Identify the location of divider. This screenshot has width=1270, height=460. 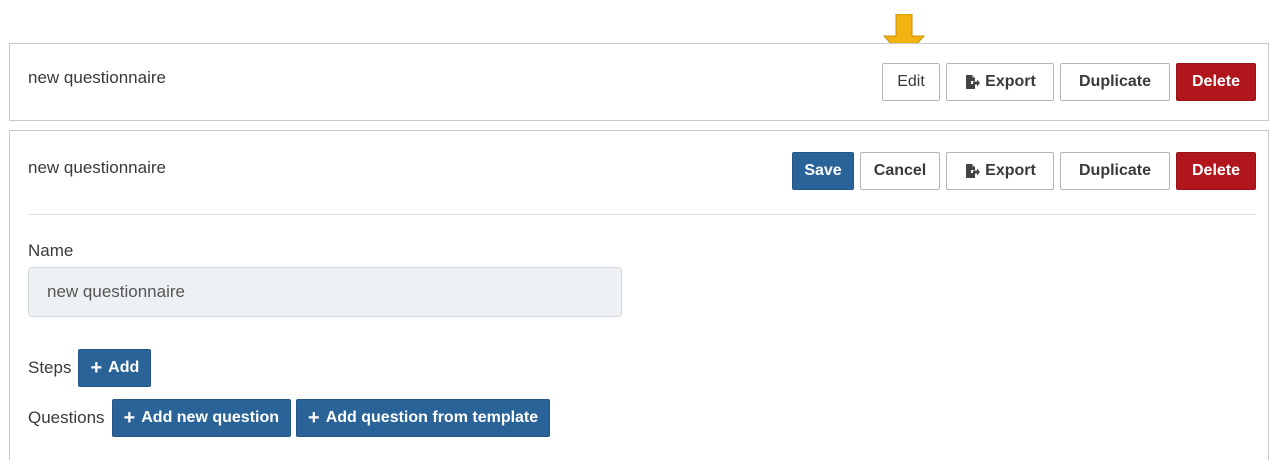
(642, 214).